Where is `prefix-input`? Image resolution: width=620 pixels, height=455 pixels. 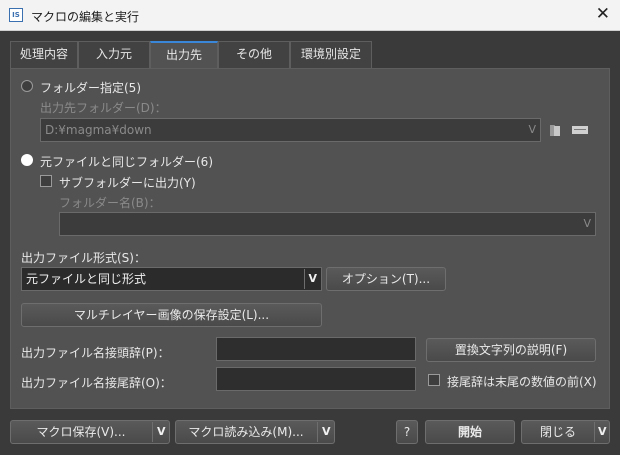
prefix-input is located at coordinates (316, 349).